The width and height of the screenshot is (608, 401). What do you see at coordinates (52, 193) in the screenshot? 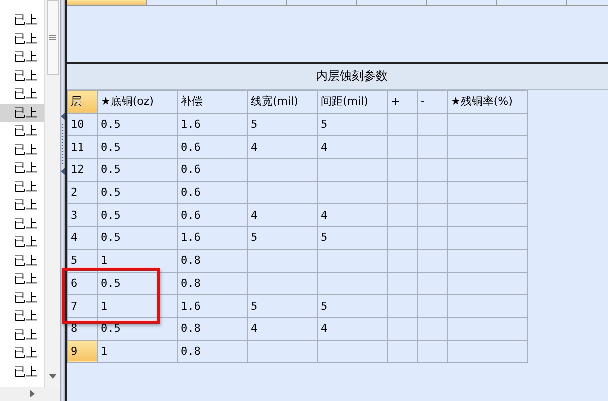
I see `scrollbar` at bounding box center [52, 193].